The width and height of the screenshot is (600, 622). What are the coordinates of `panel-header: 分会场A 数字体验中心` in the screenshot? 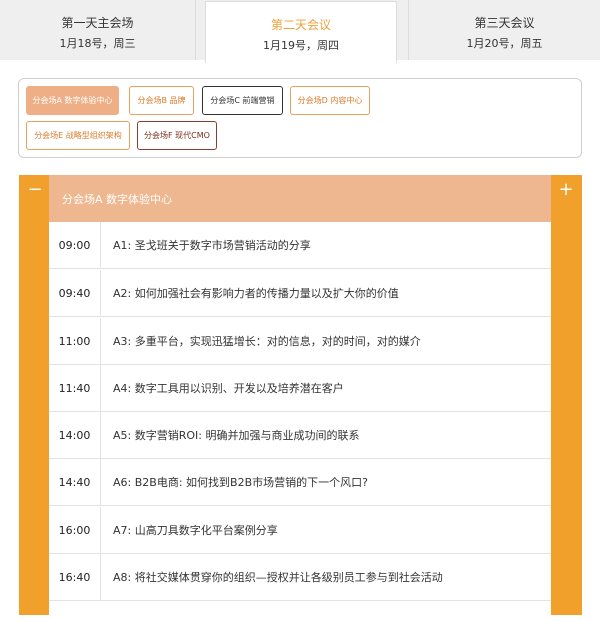 It's located at (300, 198).